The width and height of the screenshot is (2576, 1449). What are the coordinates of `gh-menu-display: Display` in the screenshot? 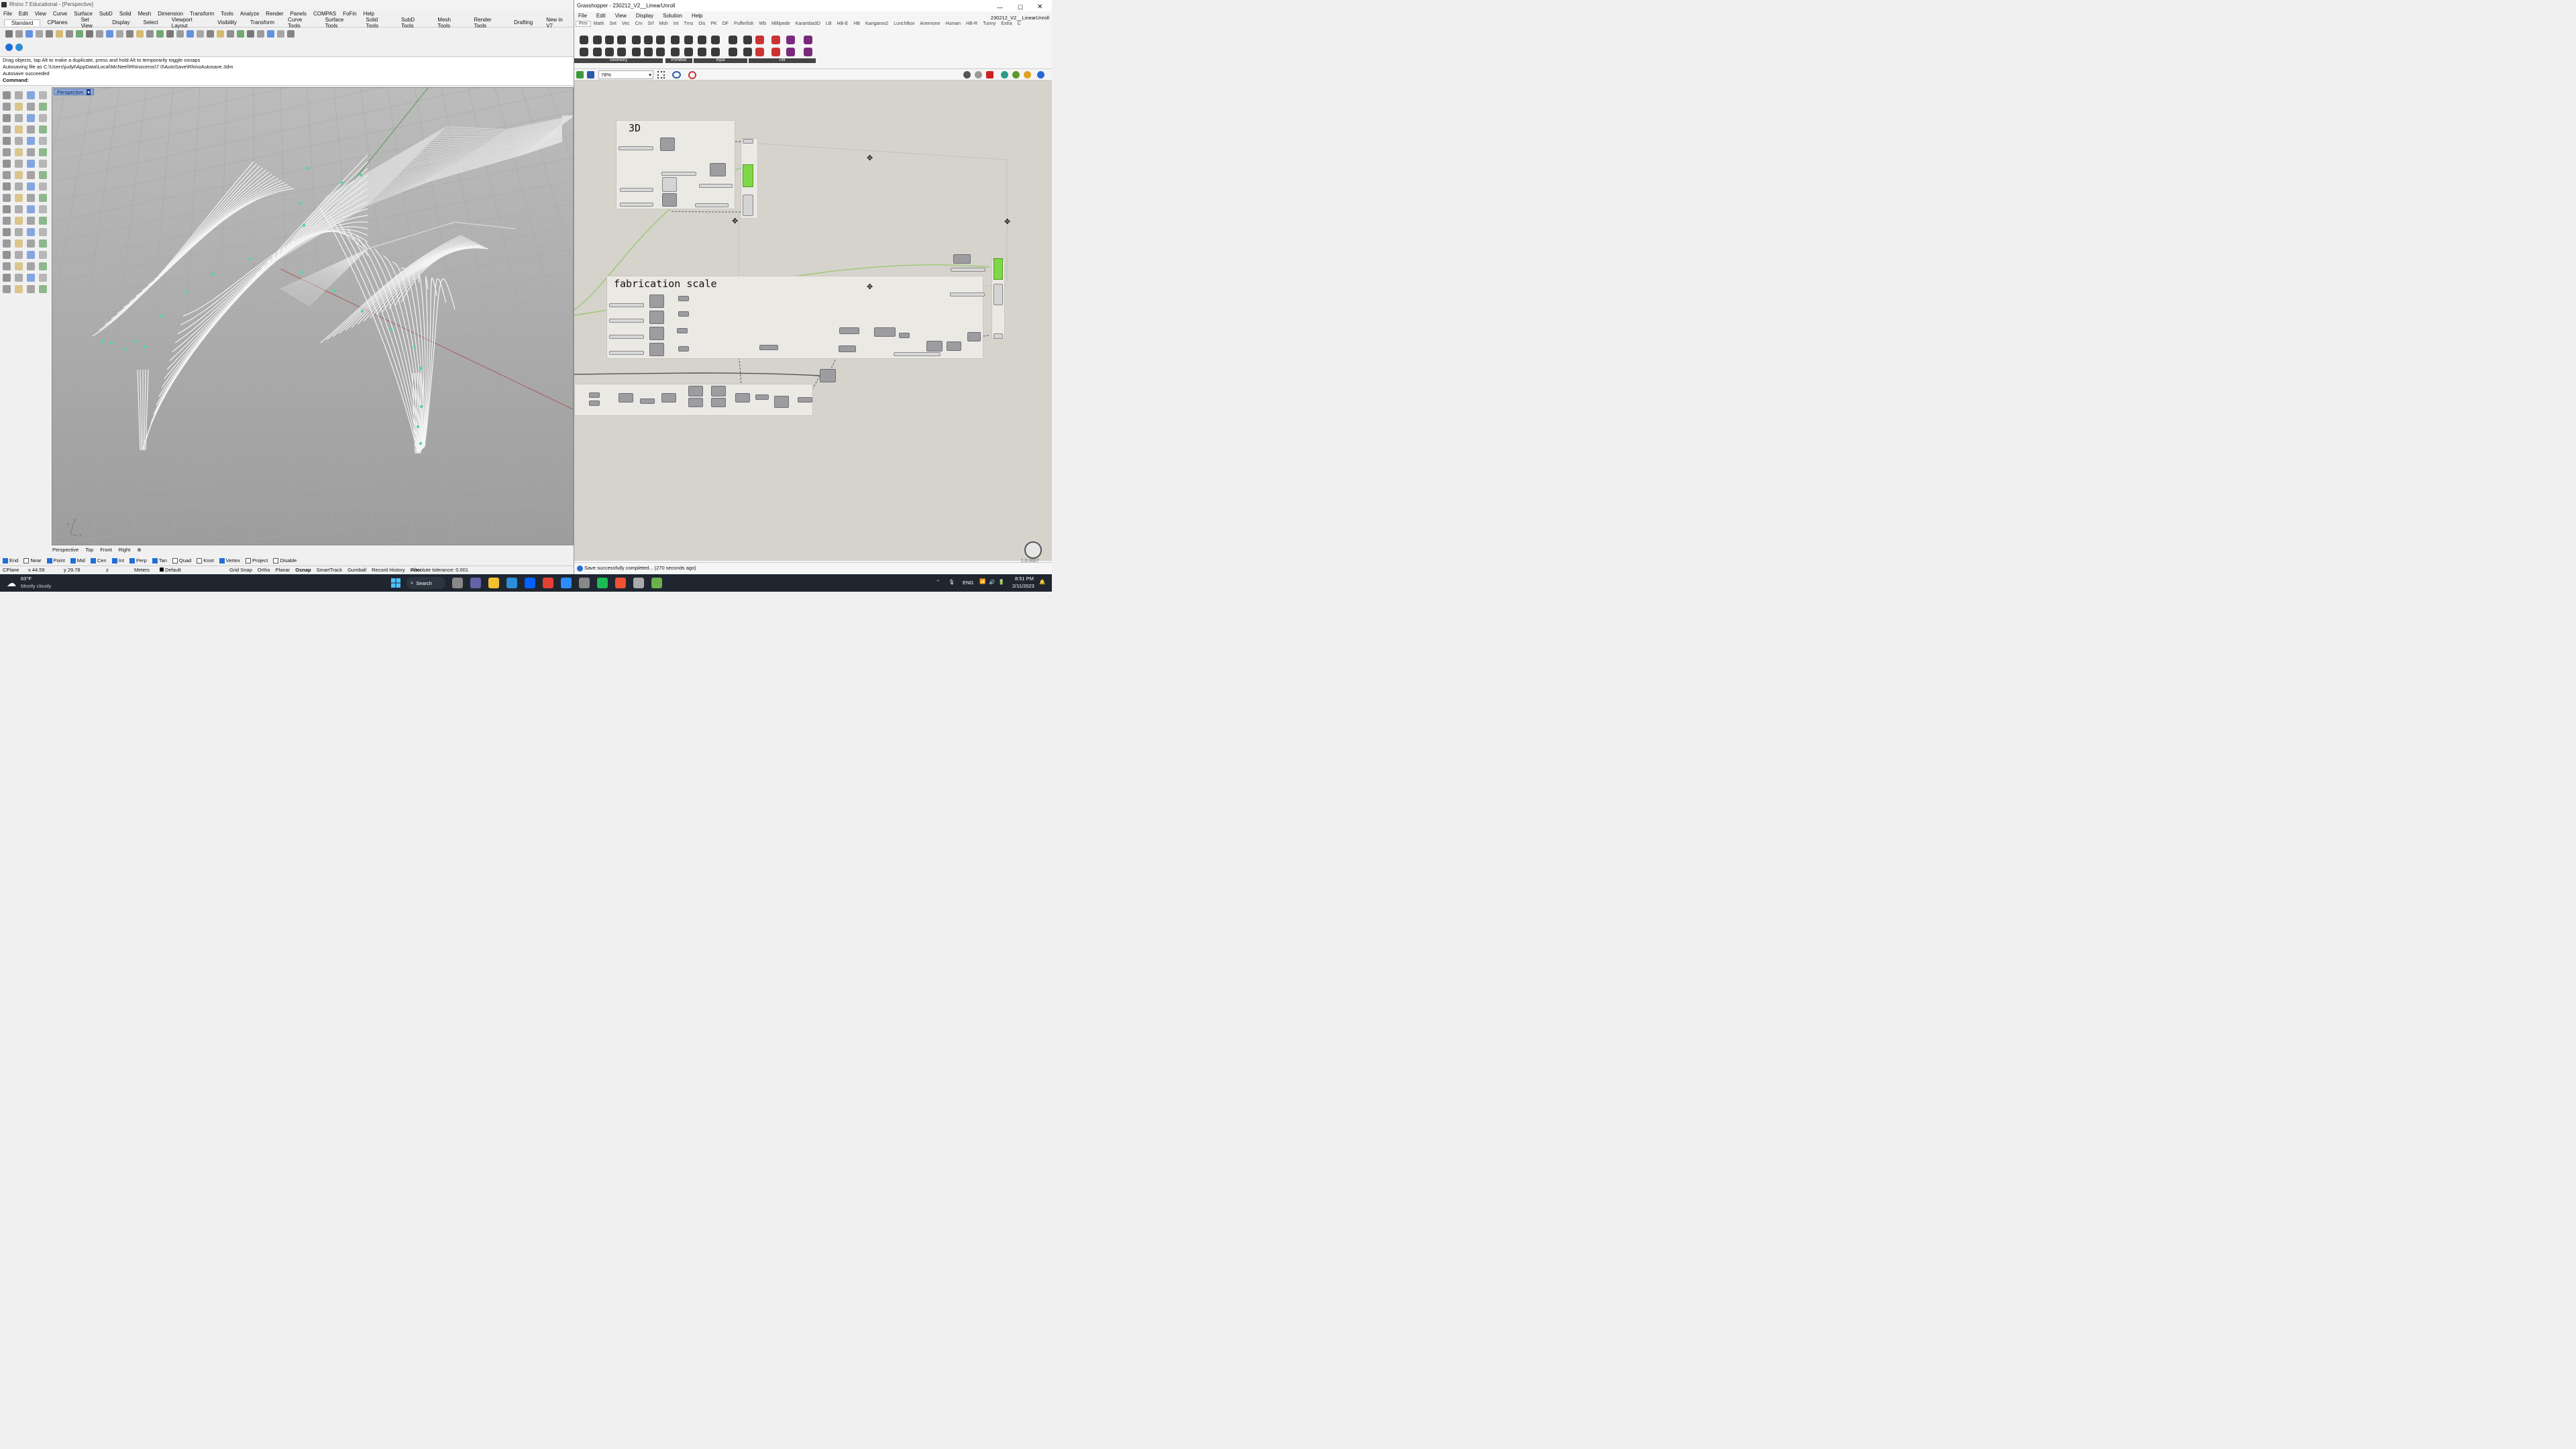 It's located at (644, 16).